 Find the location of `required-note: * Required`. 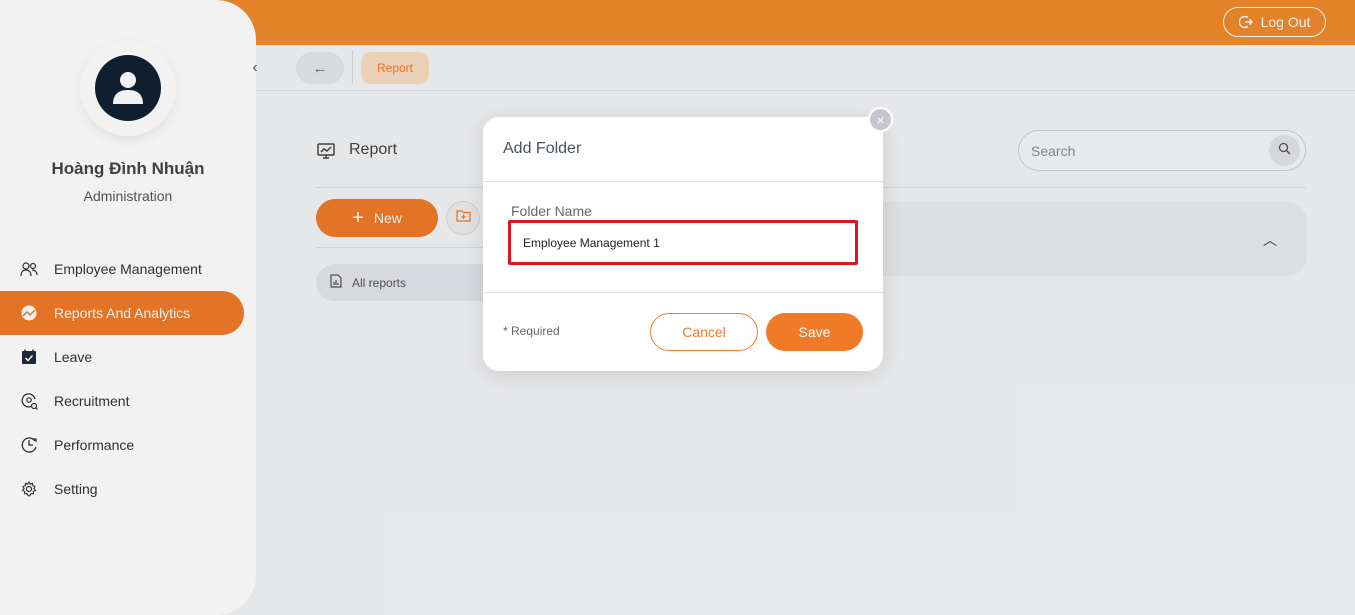

required-note: * Required is located at coordinates (531, 331).